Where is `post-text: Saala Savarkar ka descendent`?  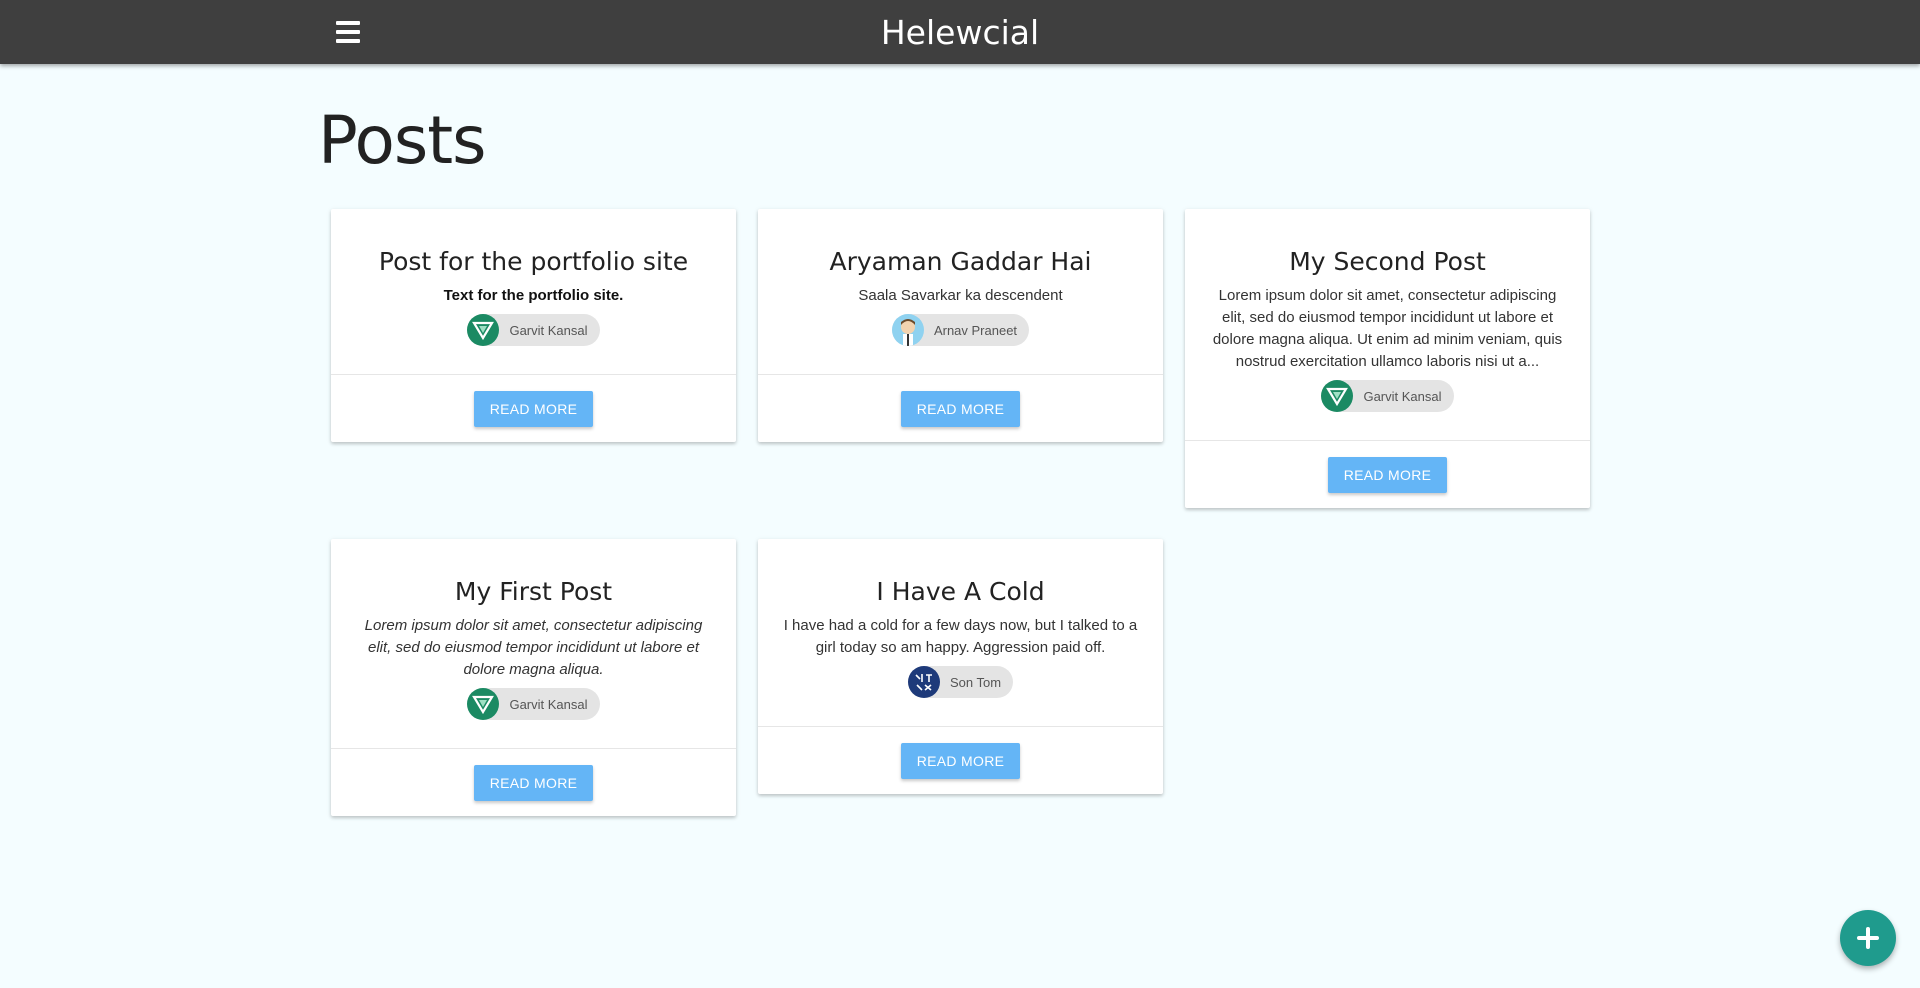
post-text: Saala Savarkar ka descendent is located at coordinates (960, 295).